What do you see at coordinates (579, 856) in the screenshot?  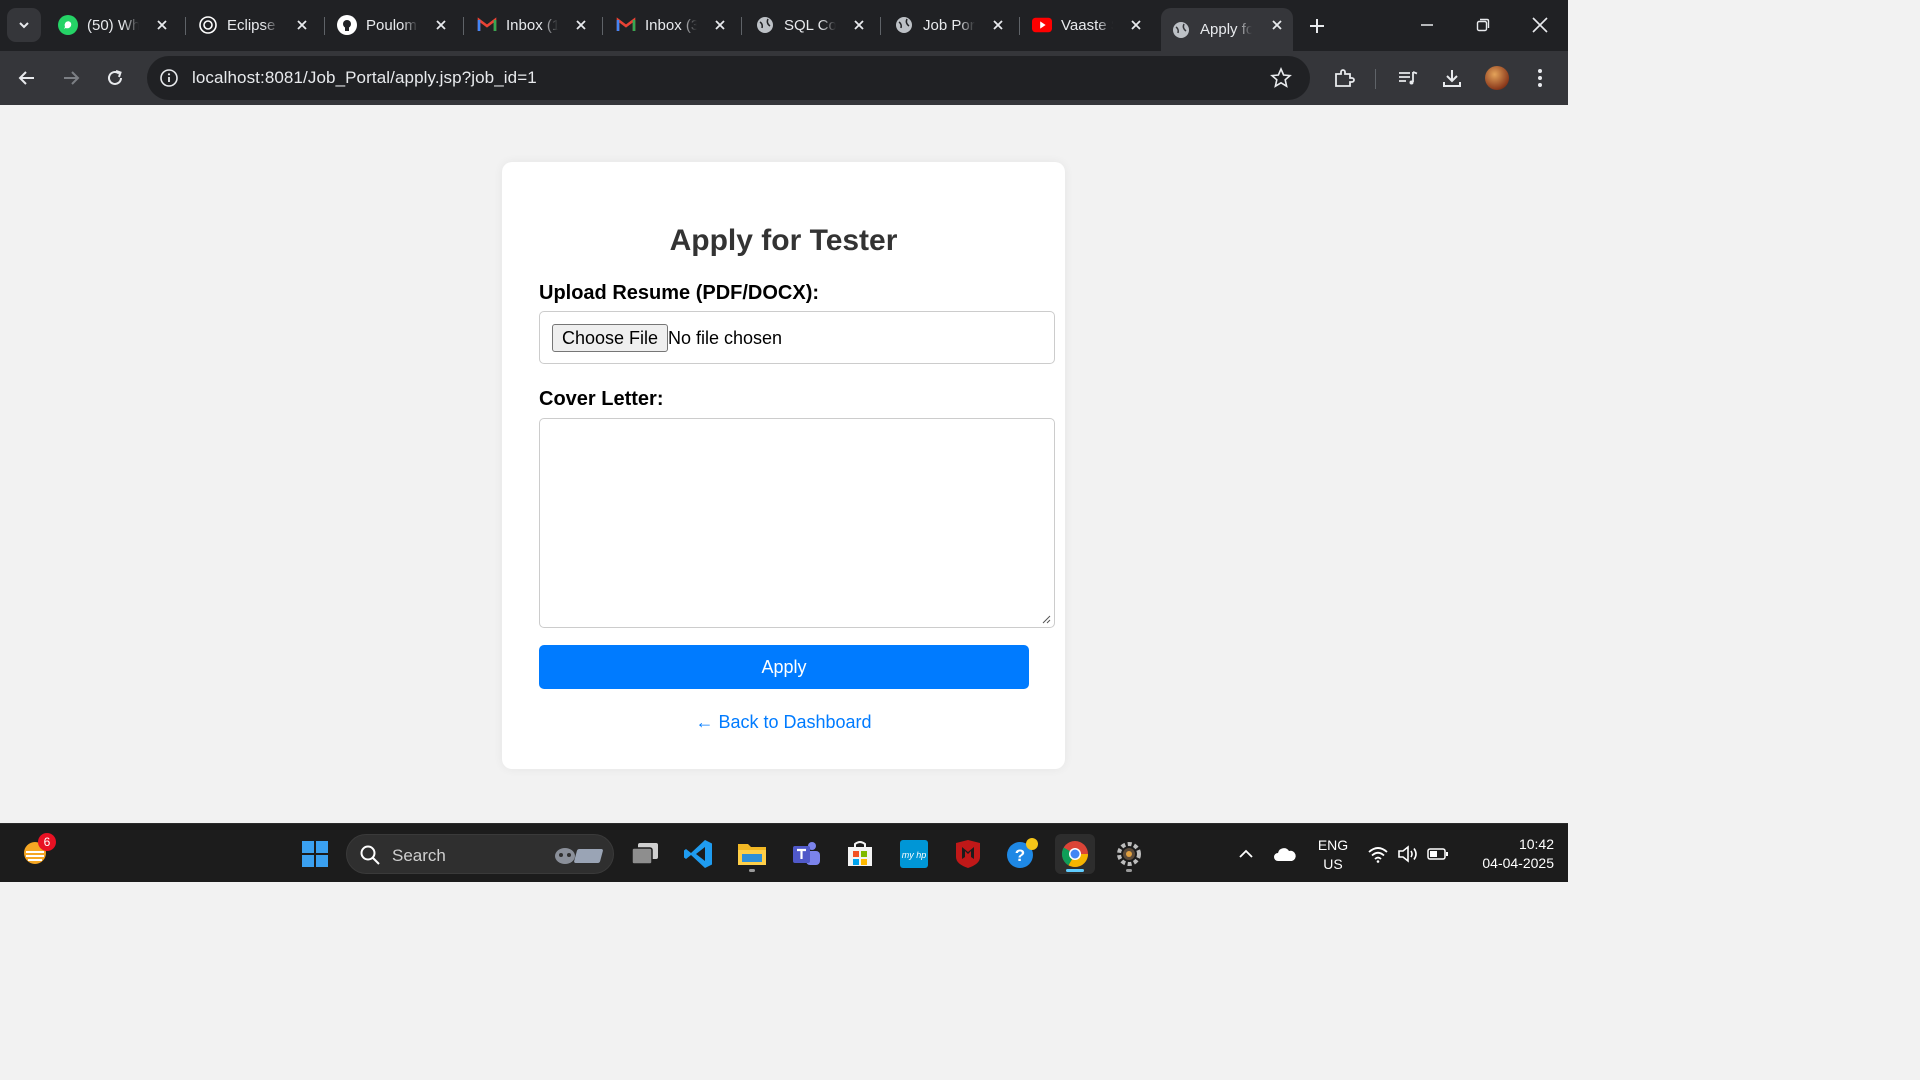 I see `search-highlight-icon` at bounding box center [579, 856].